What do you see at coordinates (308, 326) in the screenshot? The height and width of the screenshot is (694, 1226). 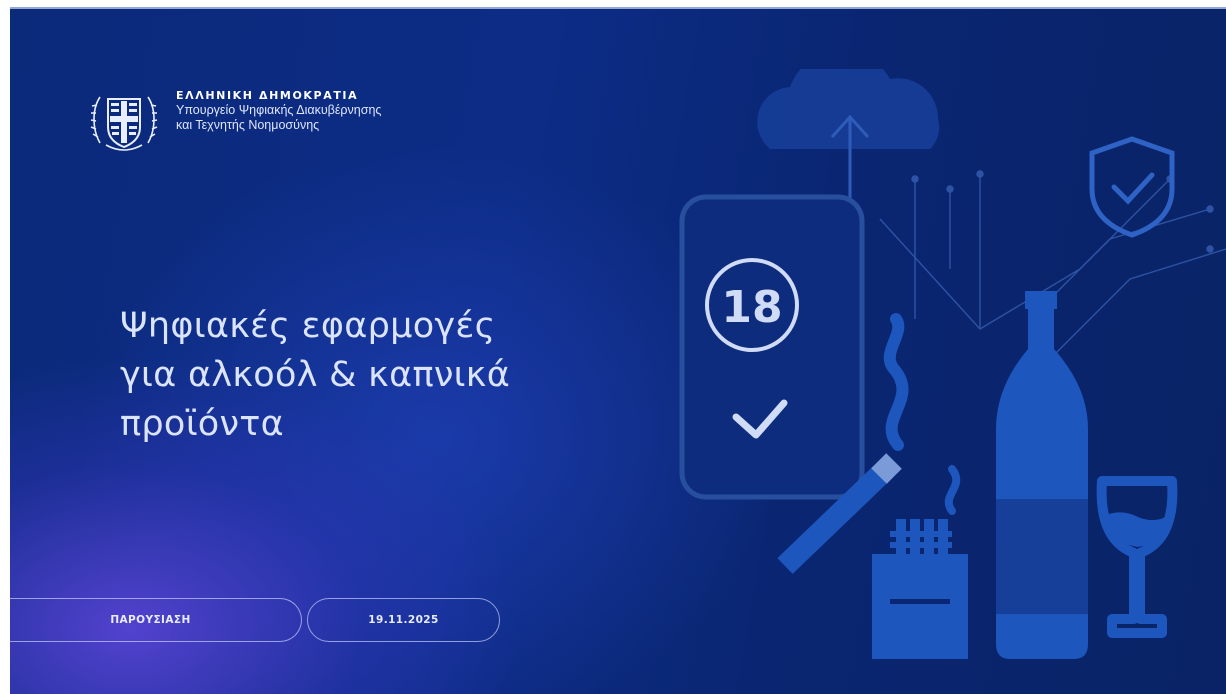 I see `title-line-1: Ψηφιακές εφαρμογές` at bounding box center [308, 326].